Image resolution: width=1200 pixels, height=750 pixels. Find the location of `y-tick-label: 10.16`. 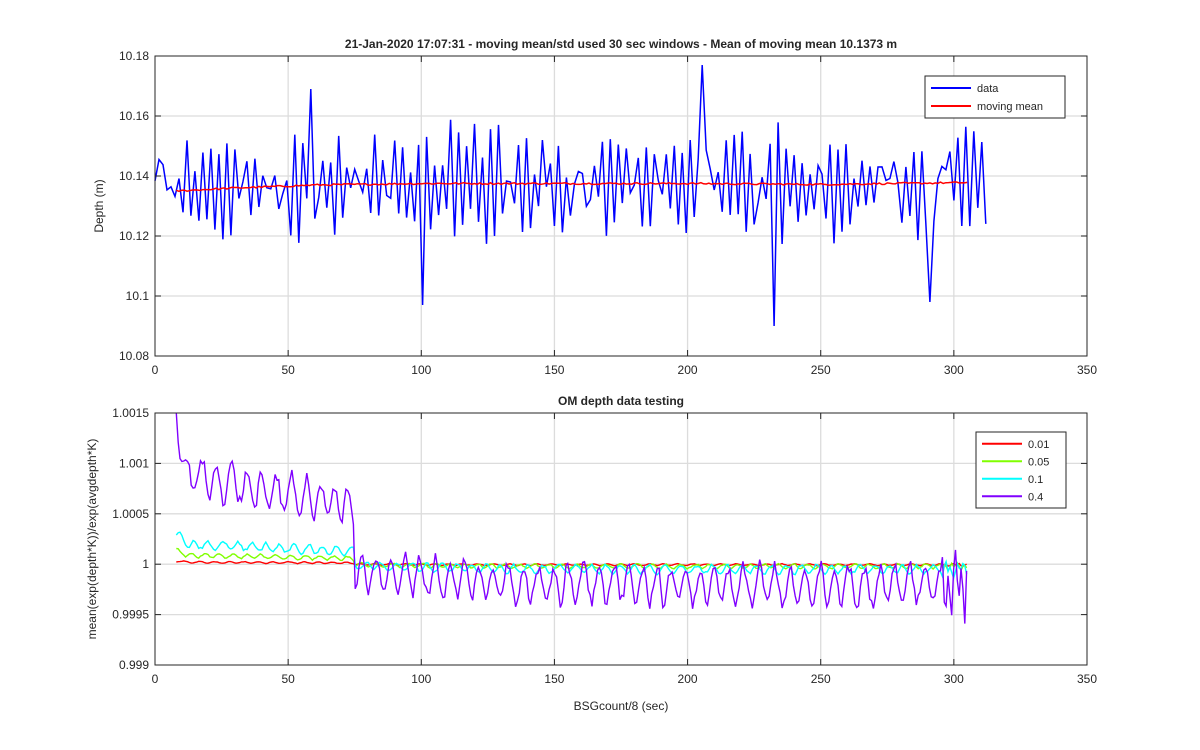

y-tick-label: 10.16 is located at coordinates (134, 116).